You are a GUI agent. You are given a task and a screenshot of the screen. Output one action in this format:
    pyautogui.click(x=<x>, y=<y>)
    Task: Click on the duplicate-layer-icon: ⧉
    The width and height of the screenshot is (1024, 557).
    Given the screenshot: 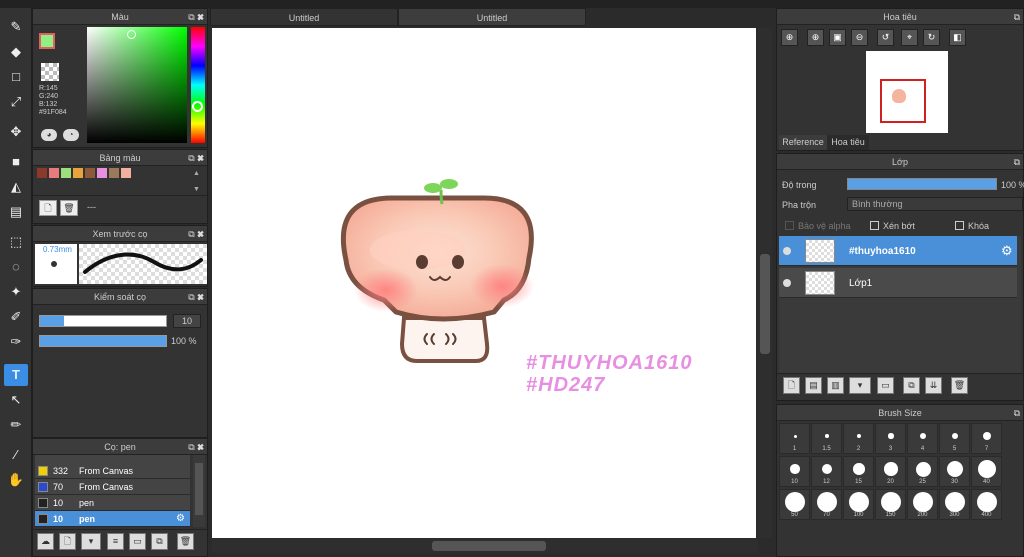 What is the action you would take?
    pyautogui.click(x=911, y=385)
    